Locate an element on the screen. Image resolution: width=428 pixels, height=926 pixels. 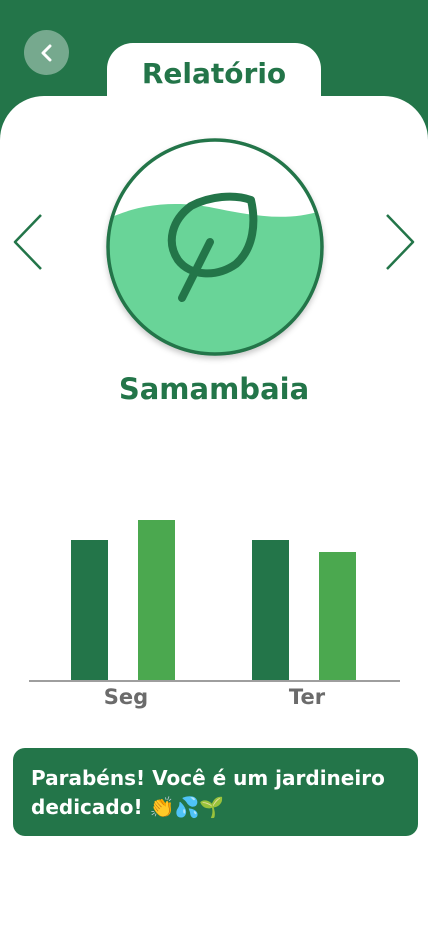
x-tick-label: Ter is located at coordinates (307, 697).